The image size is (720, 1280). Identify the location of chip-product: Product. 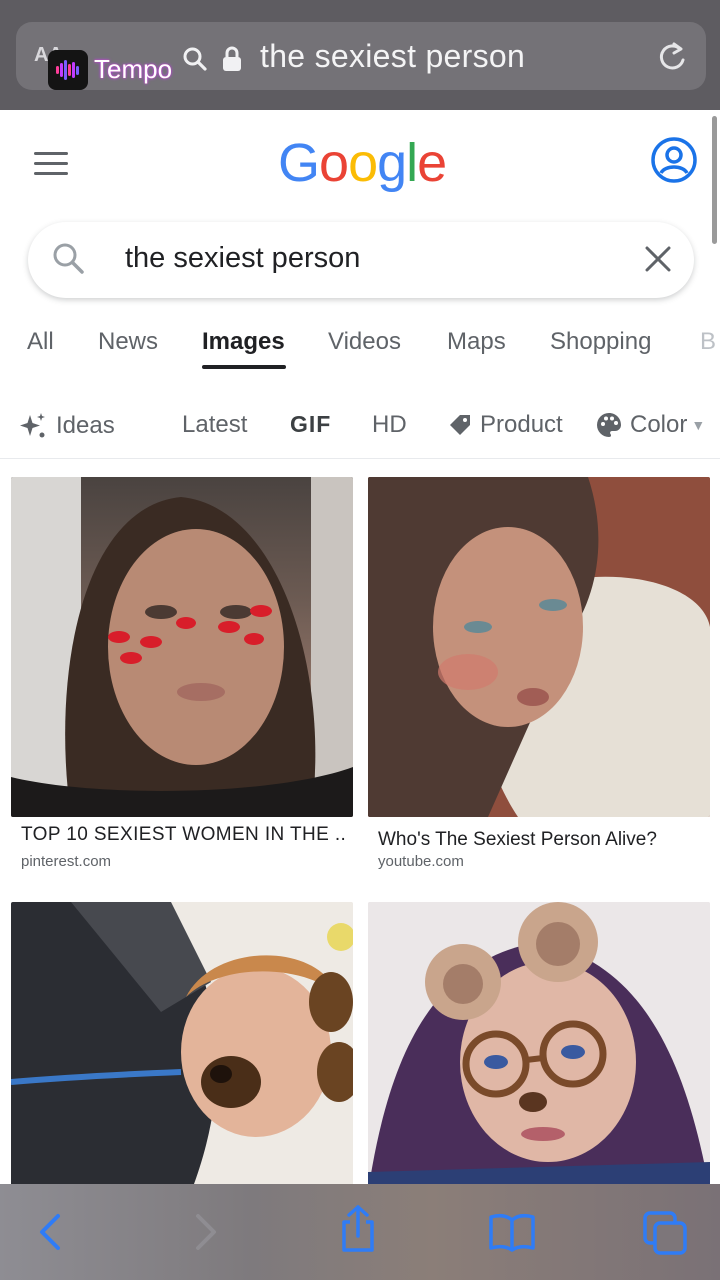
(505, 425).